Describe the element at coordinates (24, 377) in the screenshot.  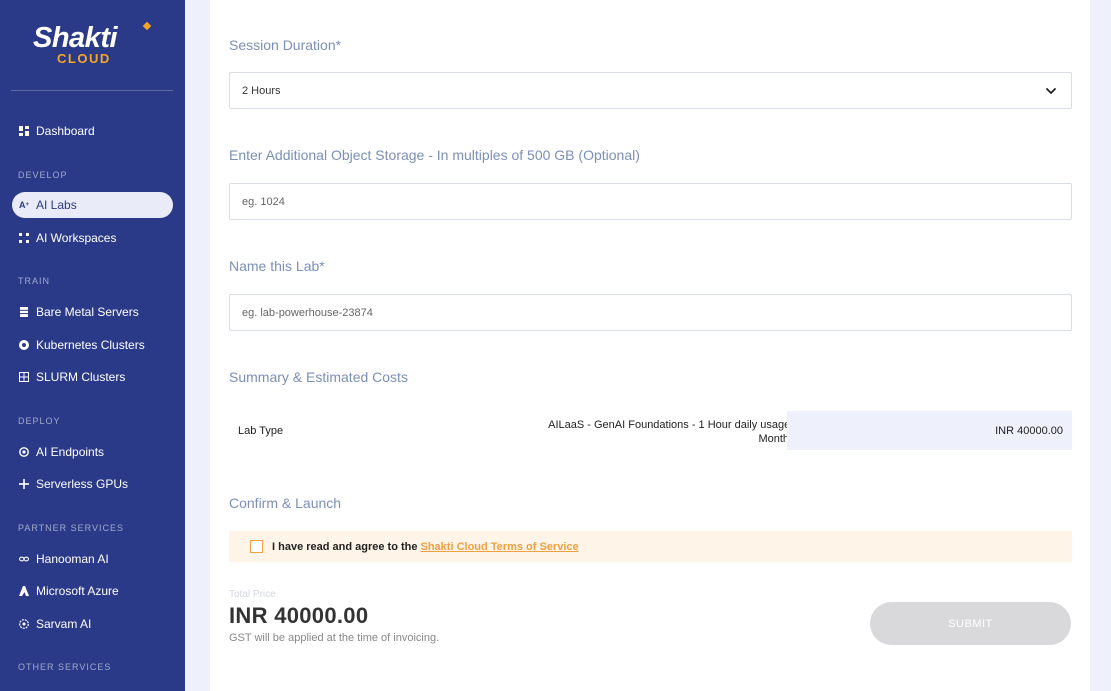
I see `cluster-icon` at that location.